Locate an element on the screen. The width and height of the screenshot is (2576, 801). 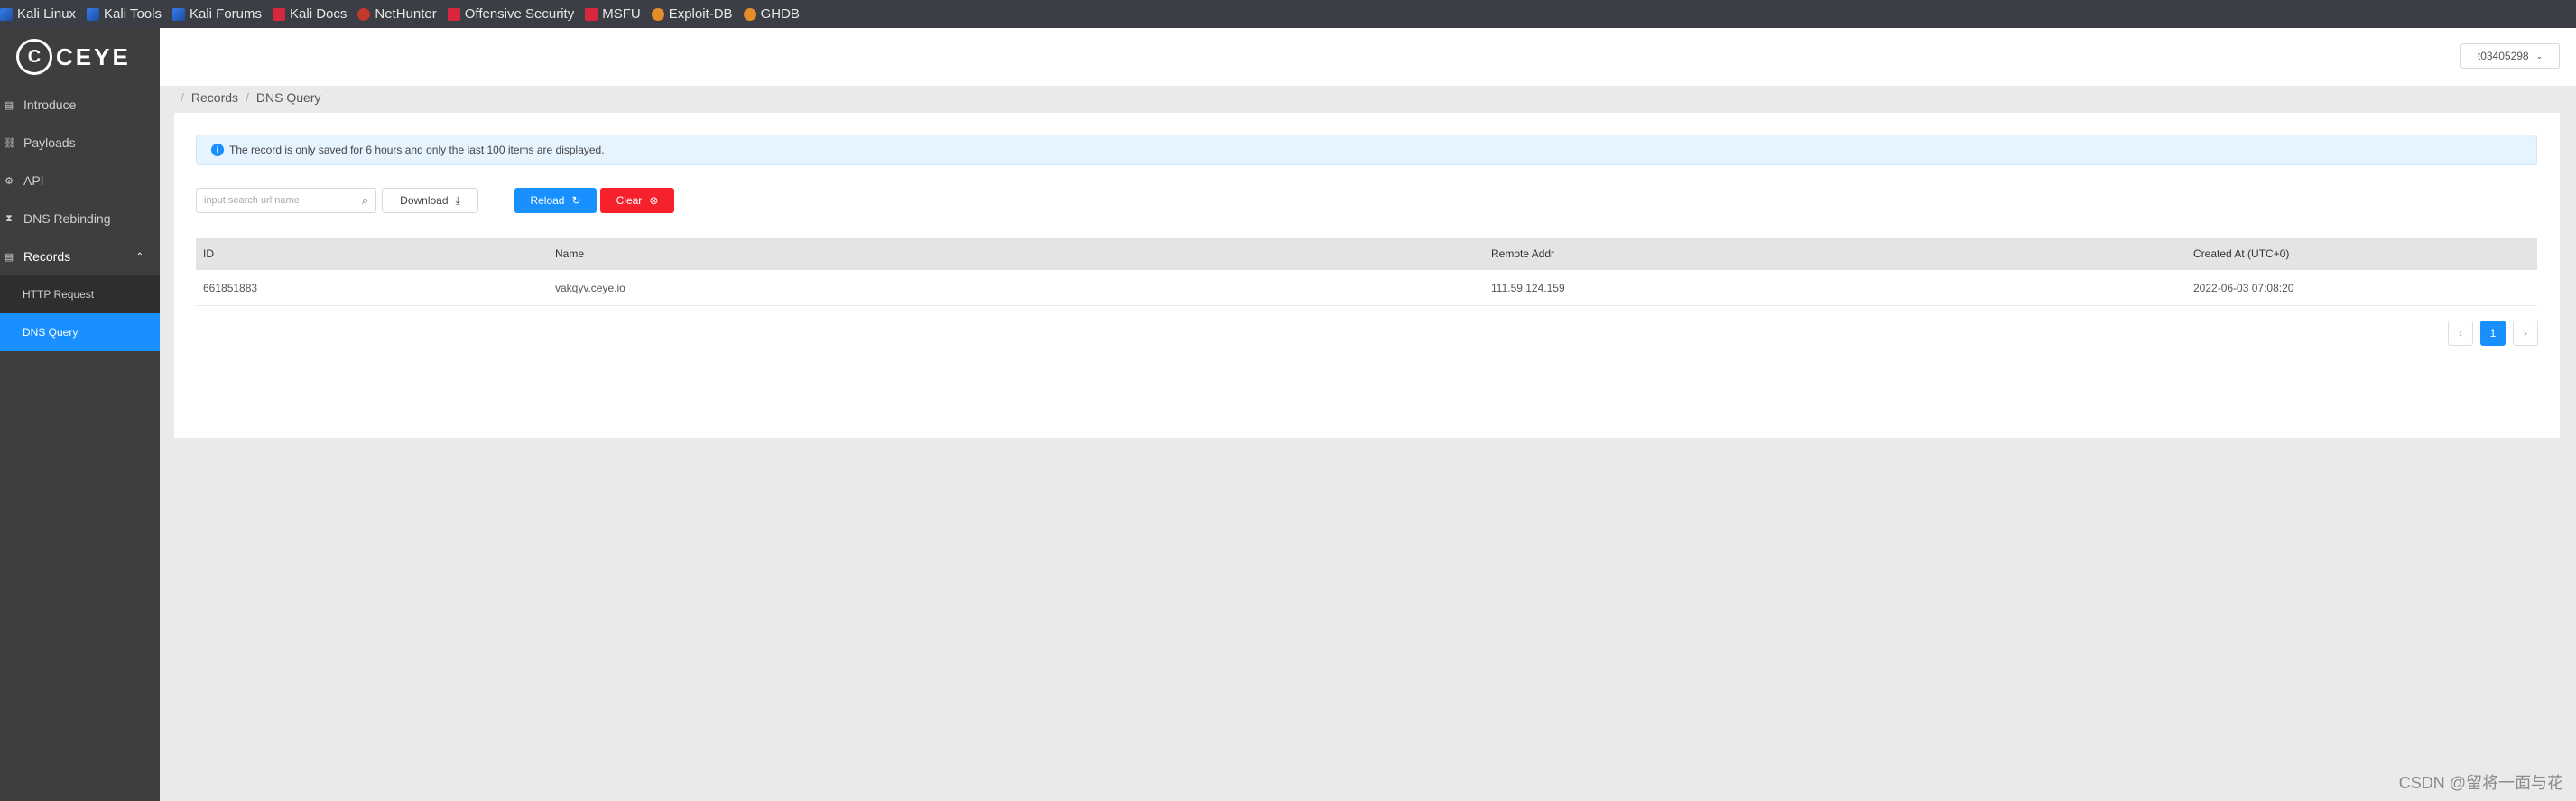
header: t03405298 ⌄ is located at coordinates (1368, 57).